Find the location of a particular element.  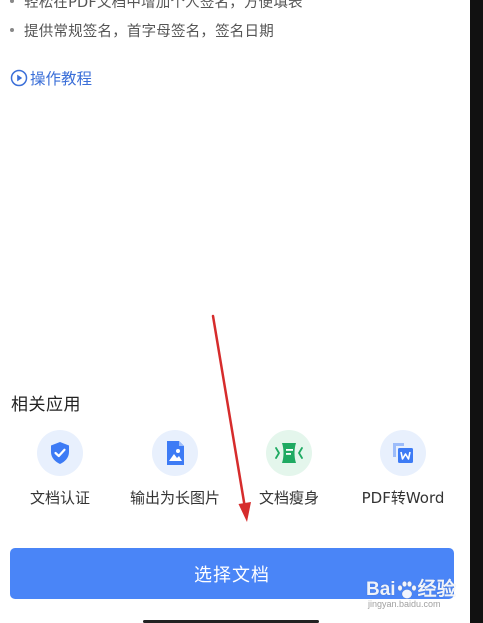

feature-text: 轻松在PDF文档中增加个人签名，方便填表 is located at coordinates (163, 5).